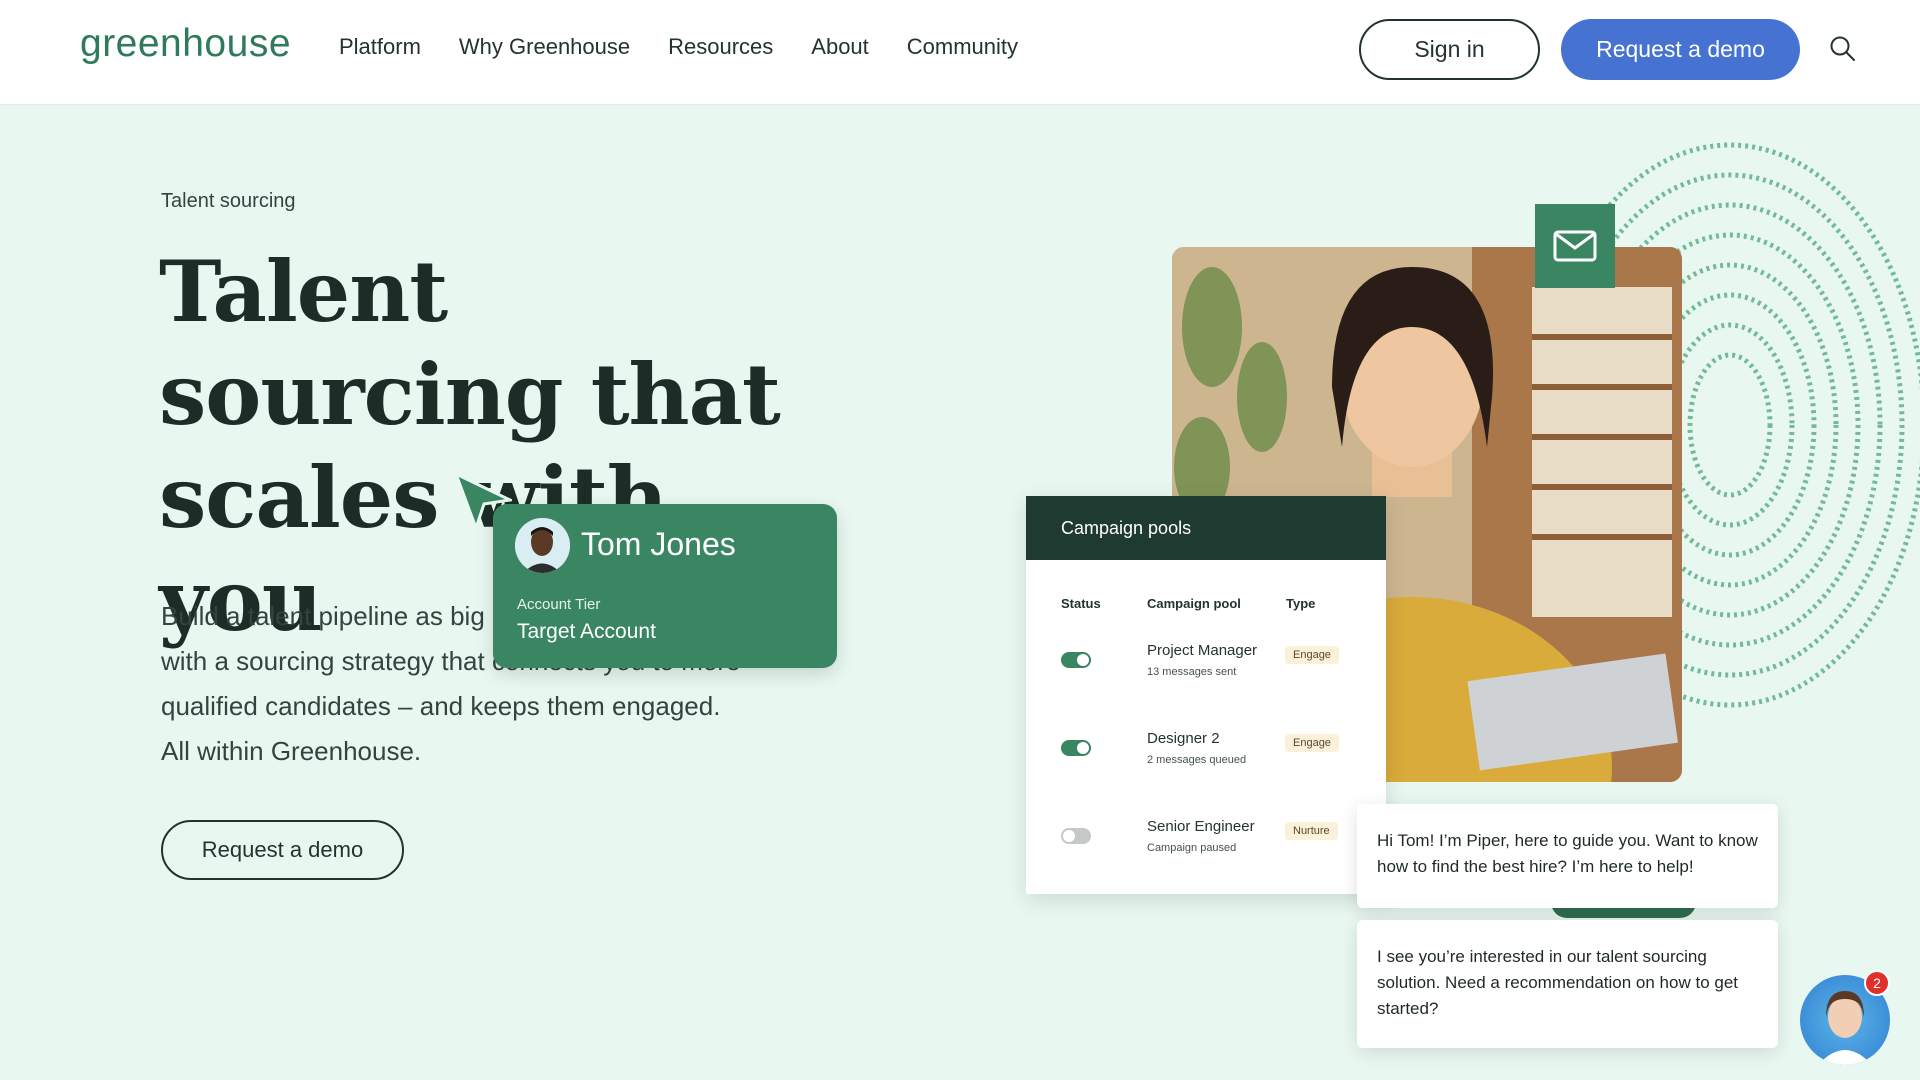 The width and height of the screenshot is (1920, 1080). I want to click on column-header-campaign-pool: Campaign pool, so click(1194, 603).